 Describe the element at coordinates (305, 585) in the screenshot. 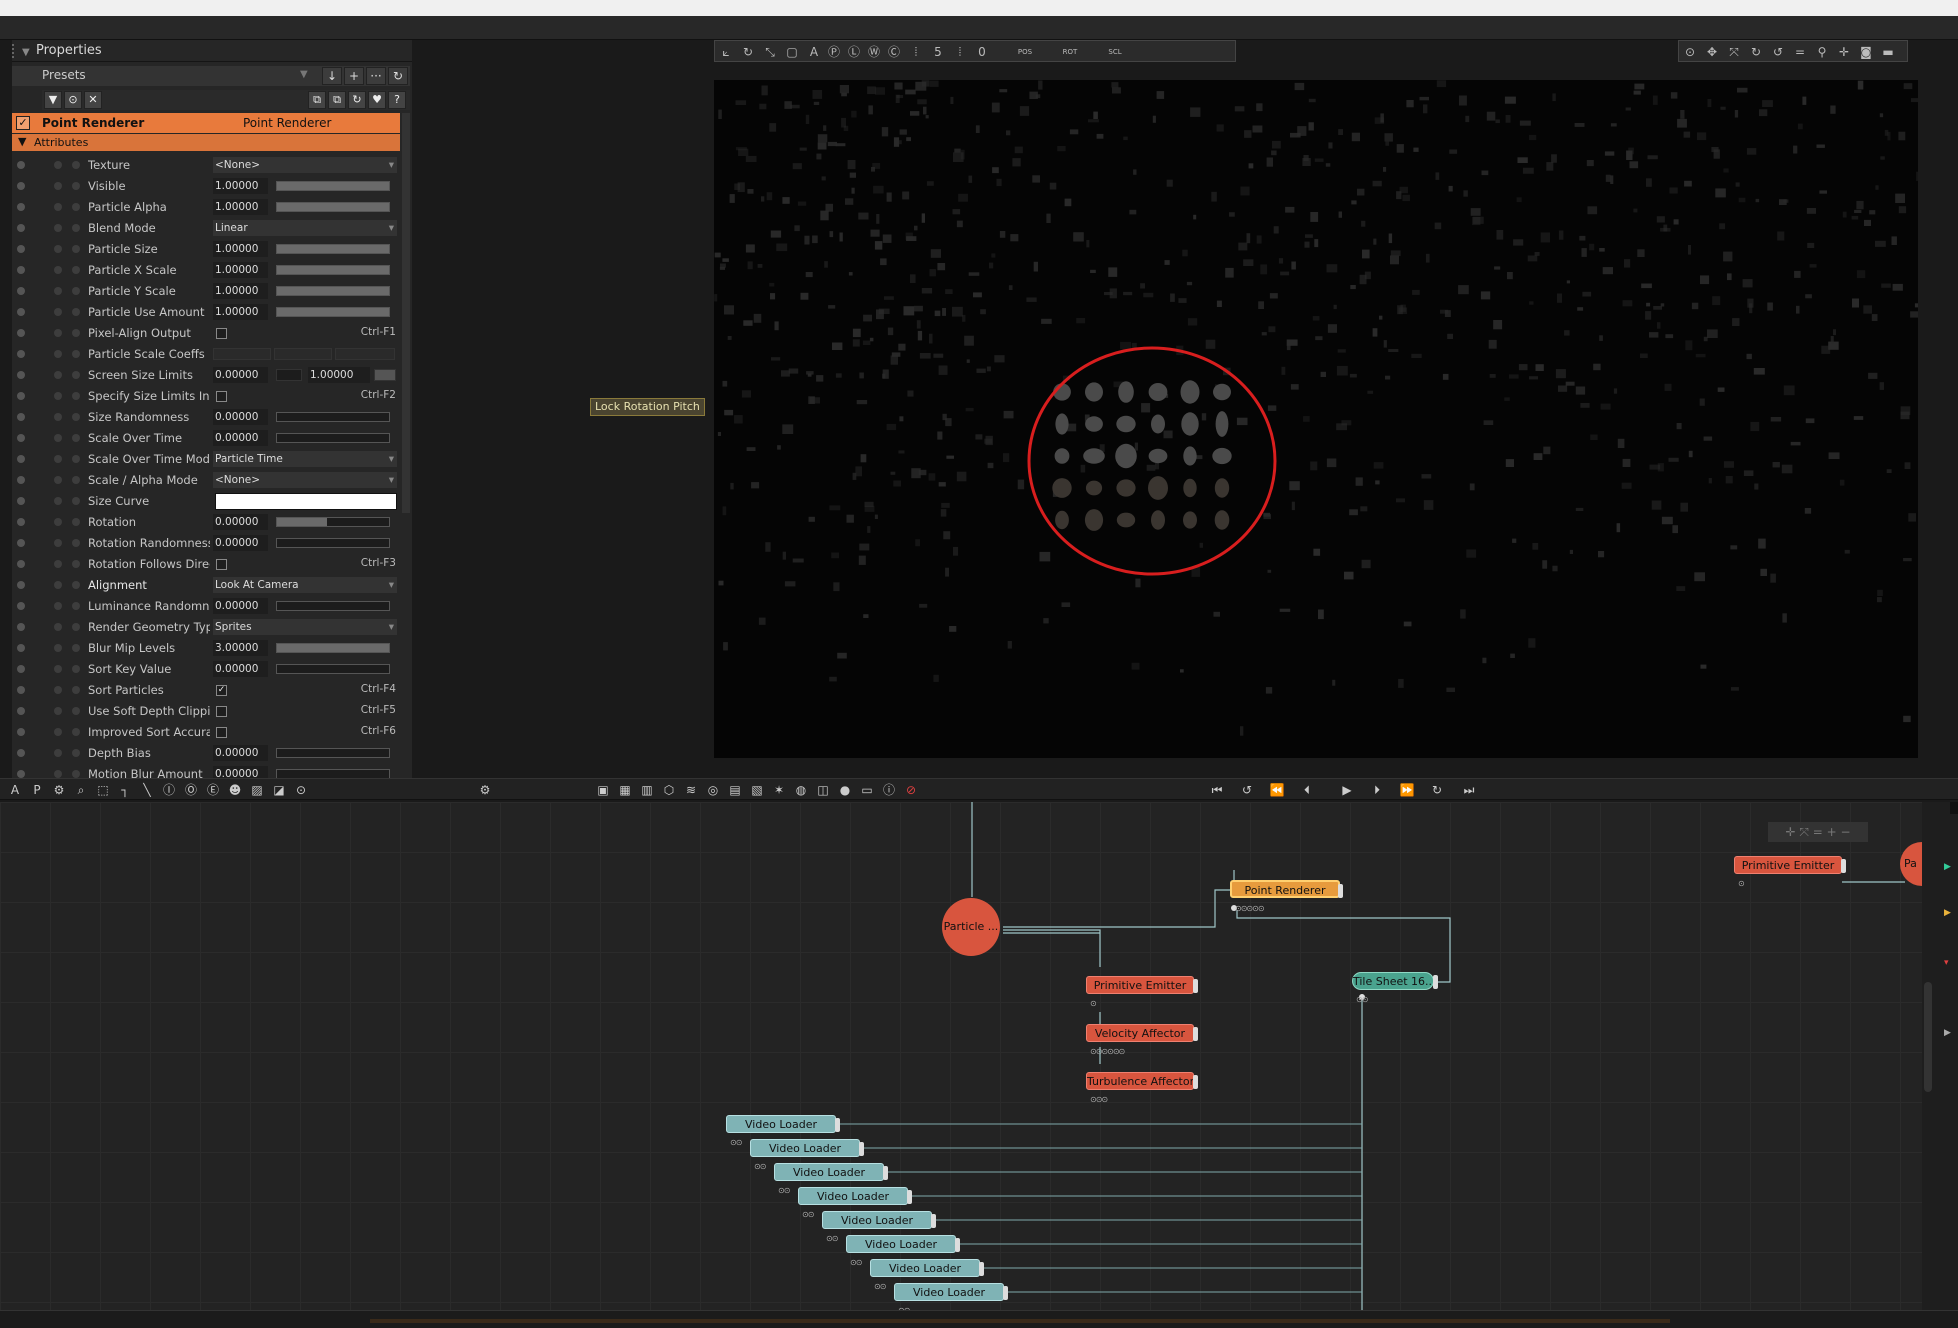

I see `attribute-dropdown: Look At Camera` at that location.